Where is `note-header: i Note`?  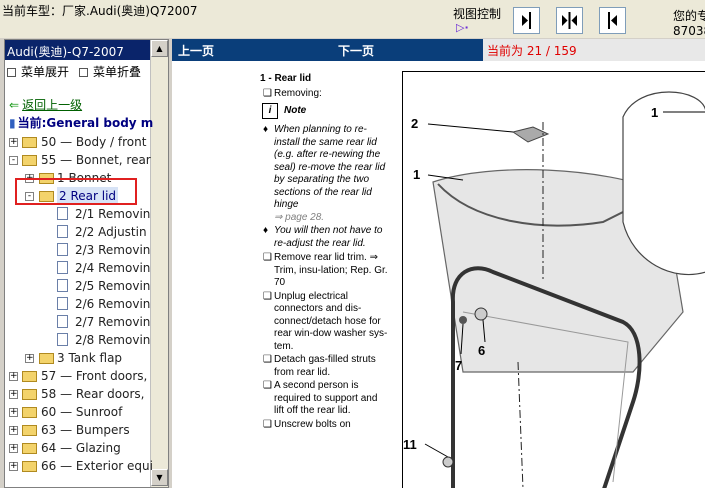
note-header: i Note is located at coordinates (325, 112).